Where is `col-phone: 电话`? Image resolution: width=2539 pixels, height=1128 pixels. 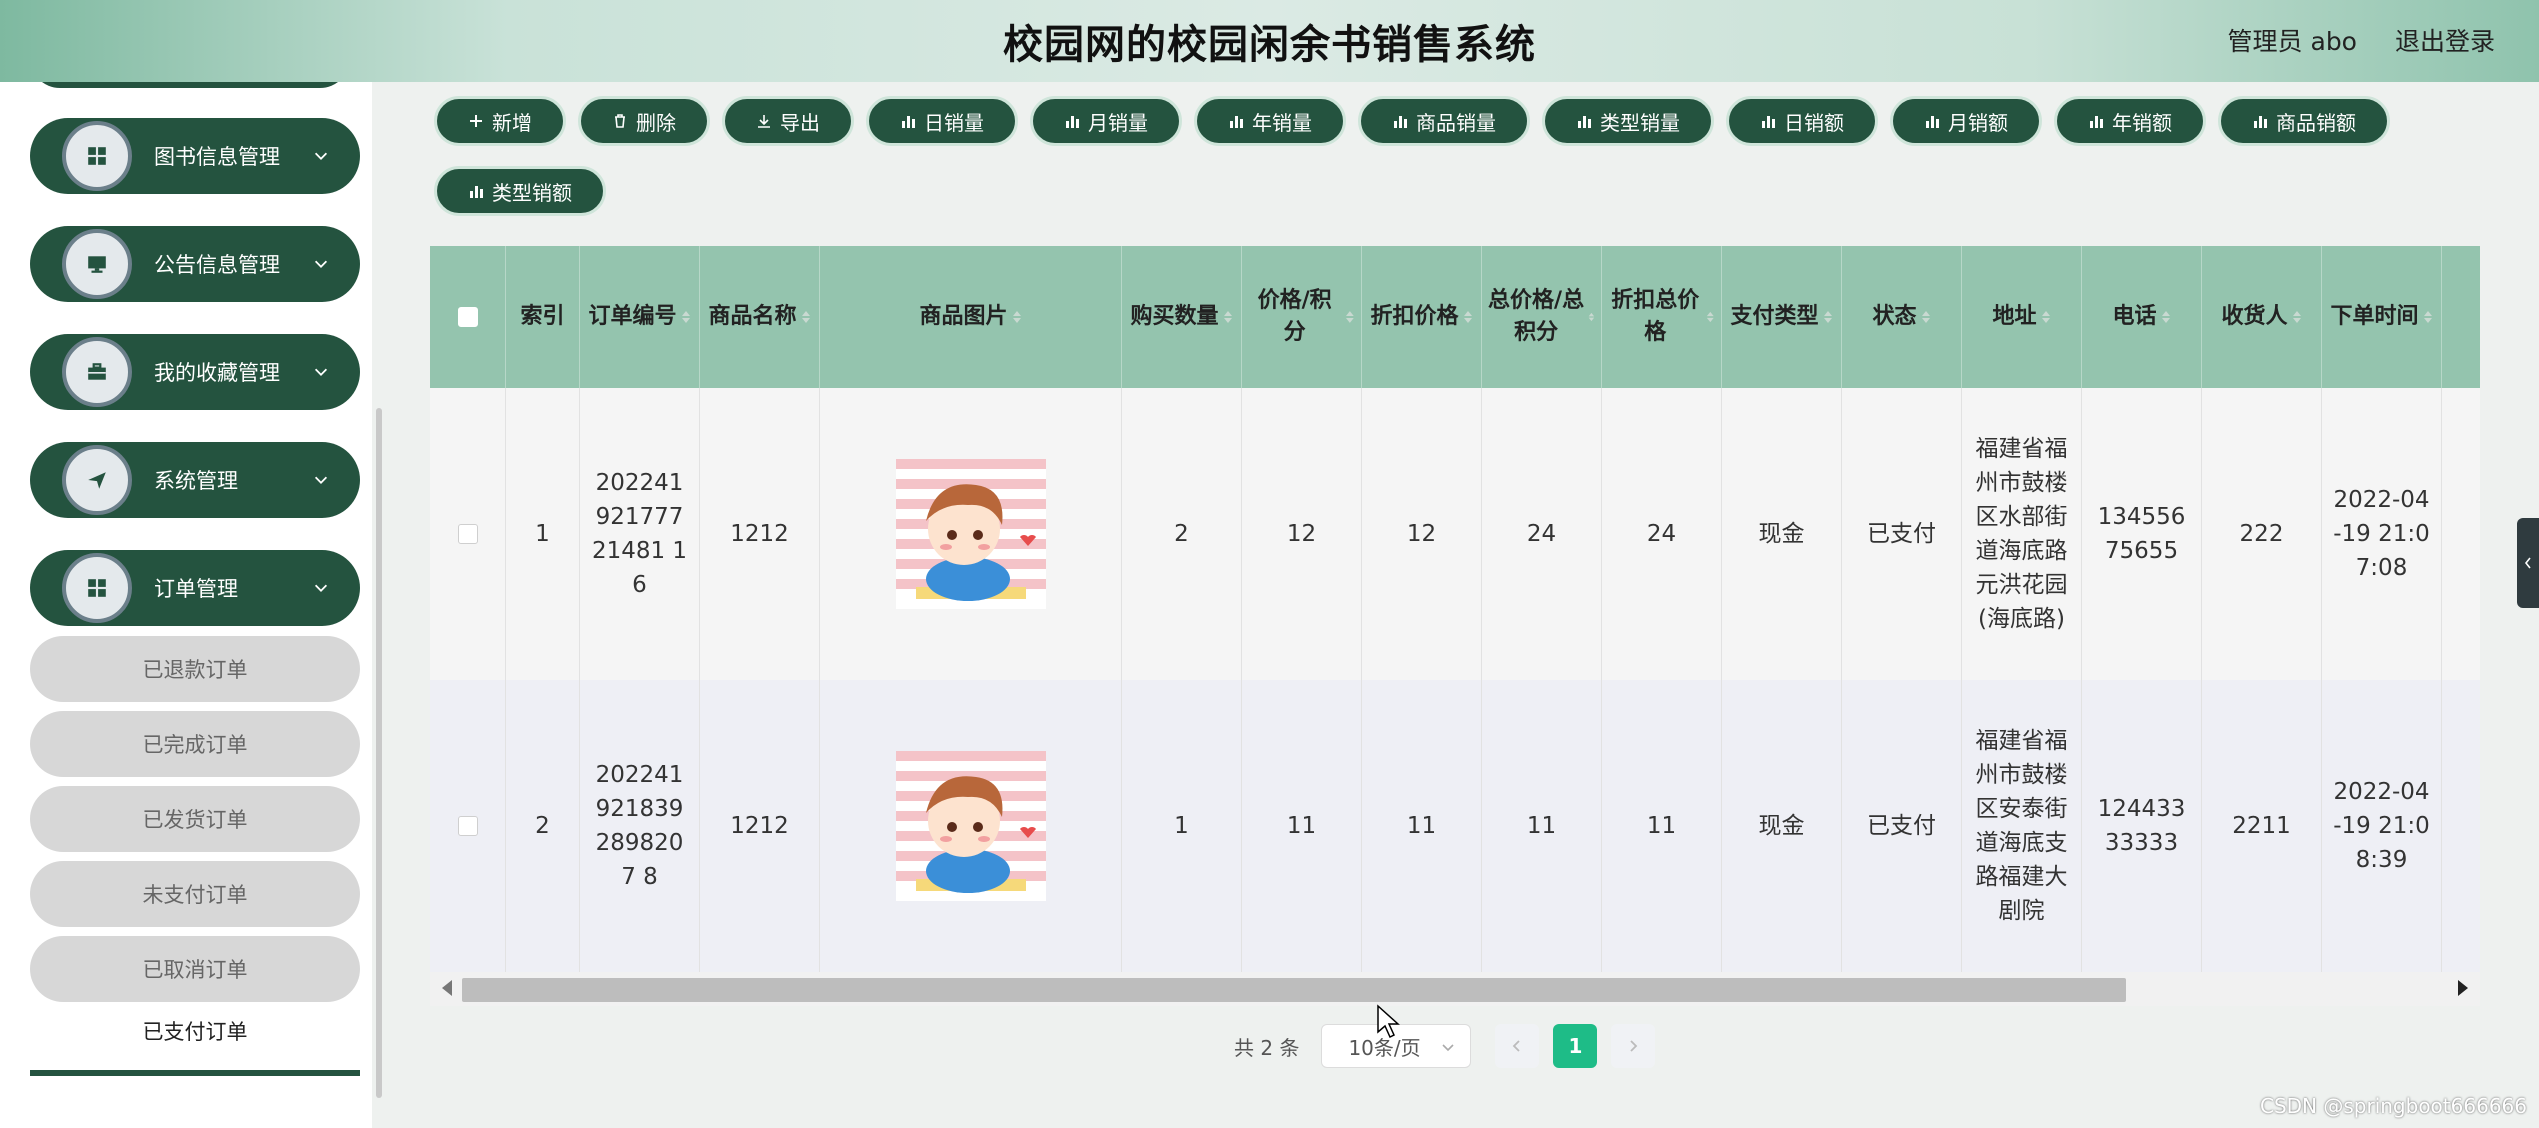 col-phone: 电话 is located at coordinates (2142, 317).